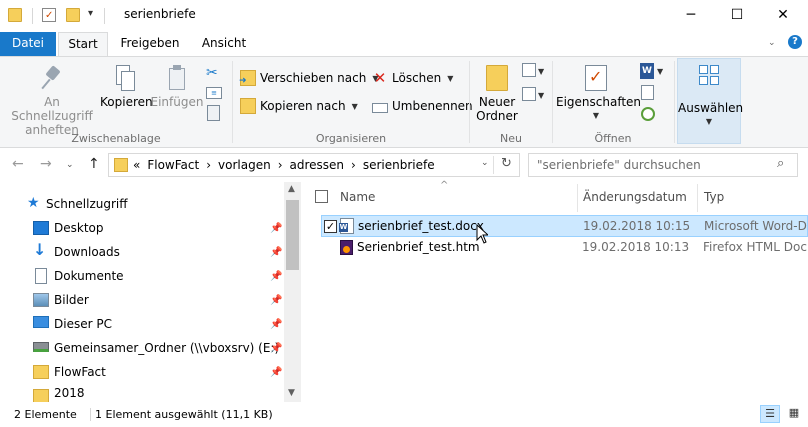 The height and width of the screenshot is (427, 808). I want to click on select-button: Auswählen ▼, so click(710, 101).